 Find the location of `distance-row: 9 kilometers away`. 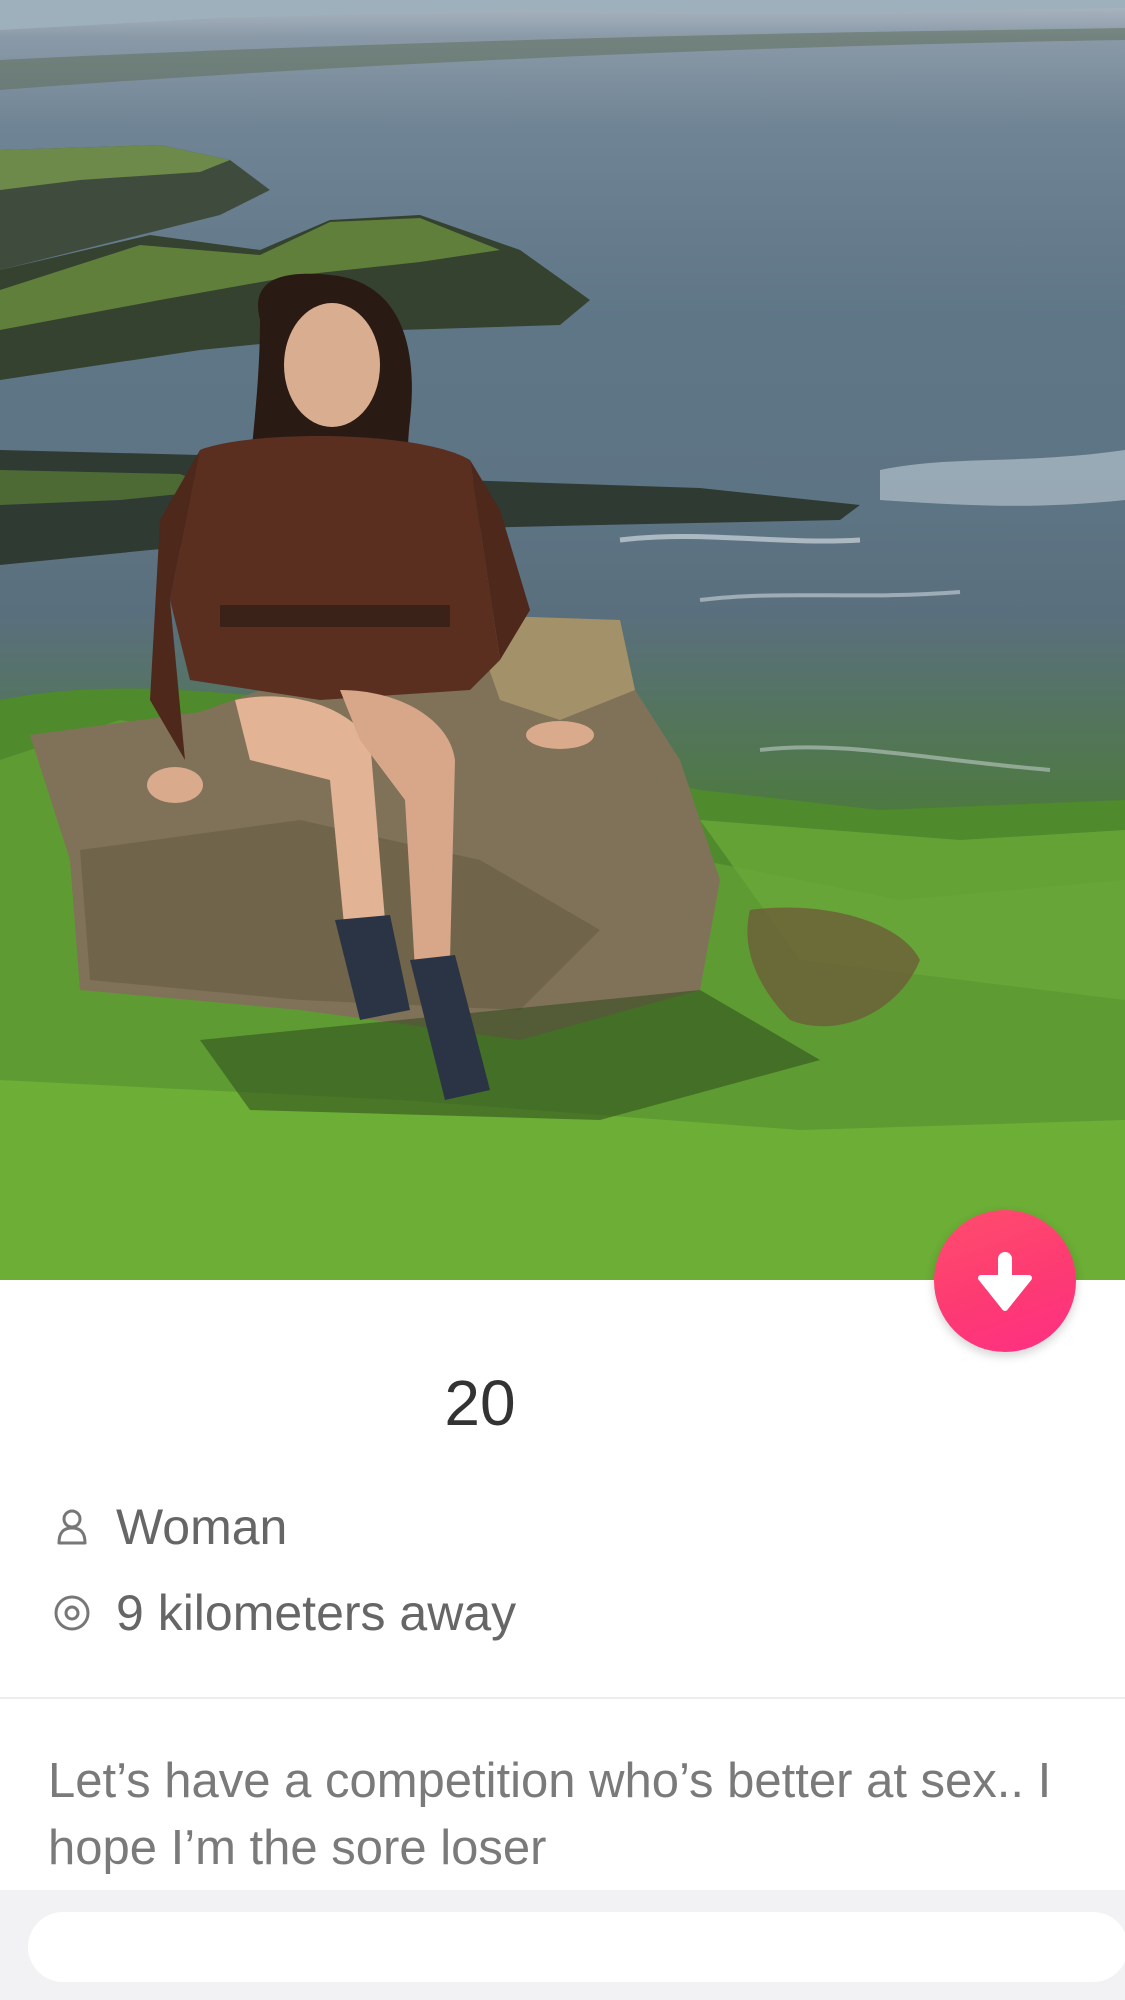

distance-row: 9 kilometers away is located at coordinates (284, 1613).